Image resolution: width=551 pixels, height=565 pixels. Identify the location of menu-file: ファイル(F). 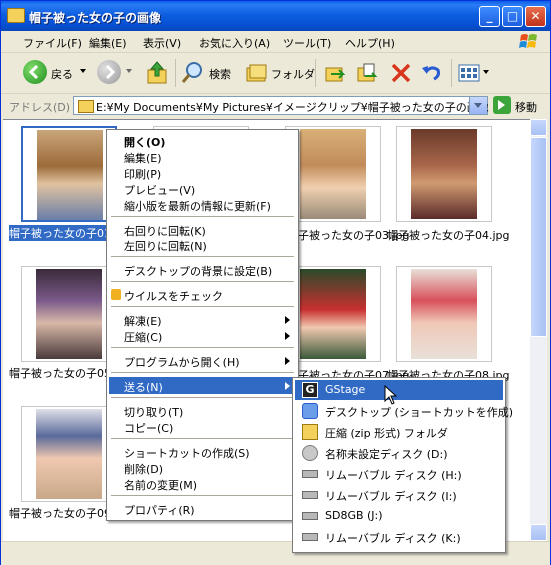
(52, 43).